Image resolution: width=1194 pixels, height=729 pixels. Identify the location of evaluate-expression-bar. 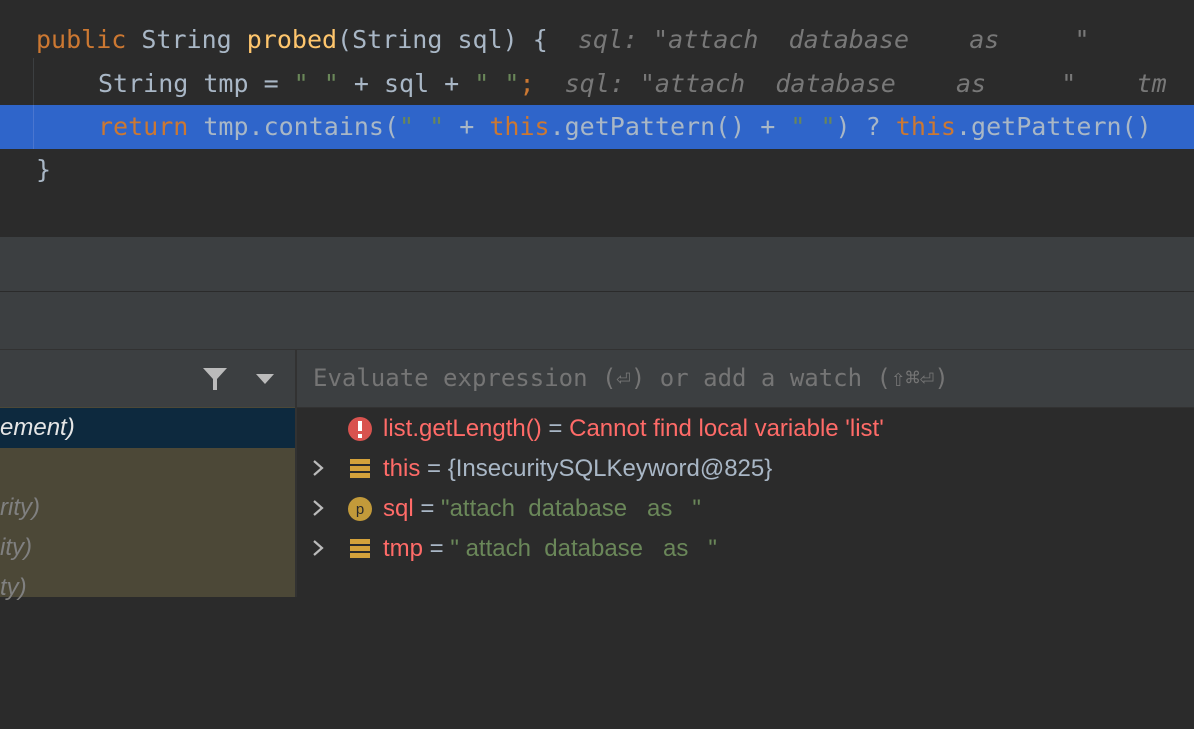
(745, 379).